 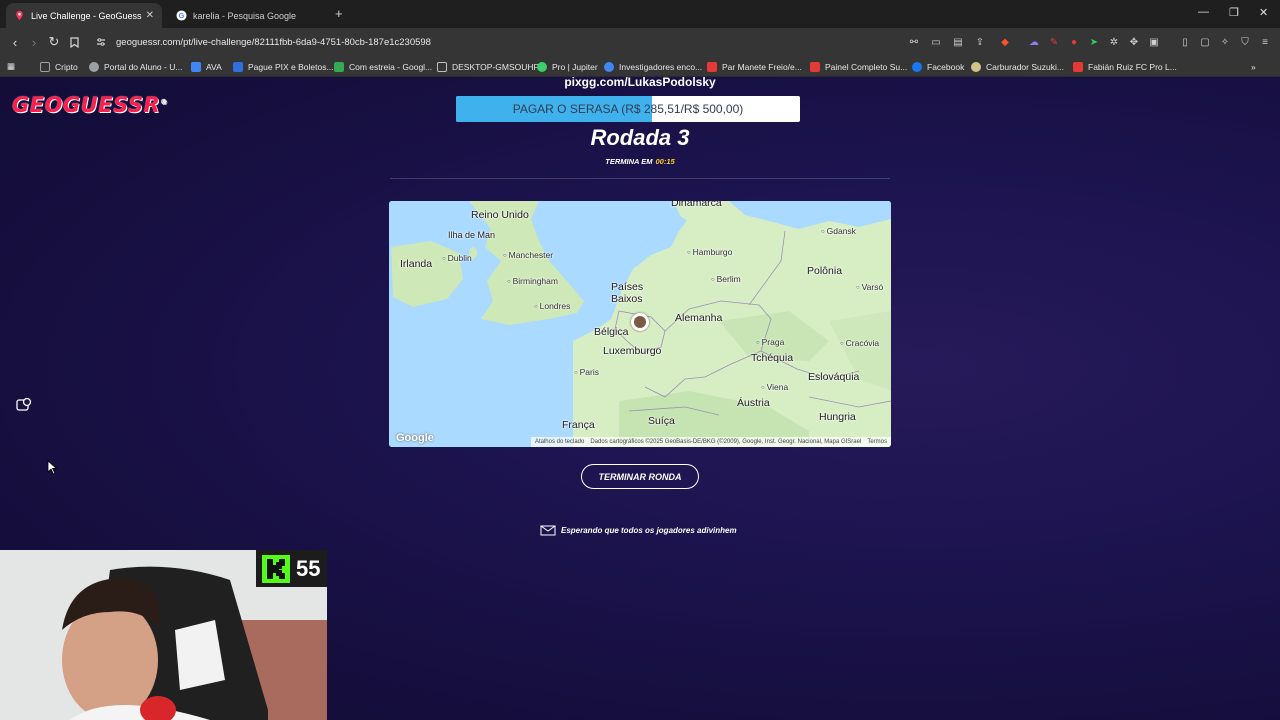 What do you see at coordinates (1225, 42) in the screenshot?
I see `leo-ai-icon: ✧` at bounding box center [1225, 42].